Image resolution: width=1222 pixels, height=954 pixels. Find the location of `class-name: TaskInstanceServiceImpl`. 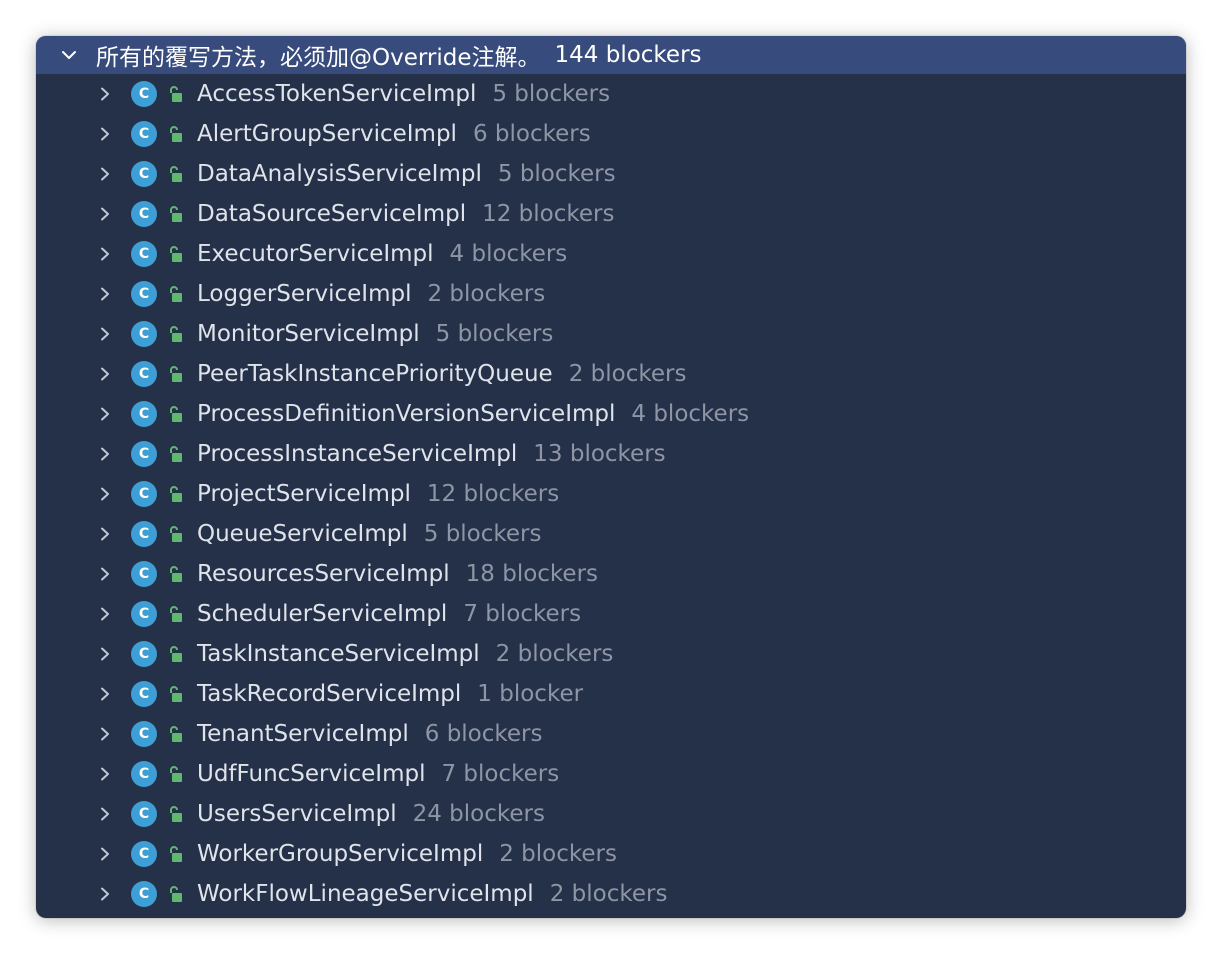

class-name: TaskInstanceServiceImpl is located at coordinates (338, 654).